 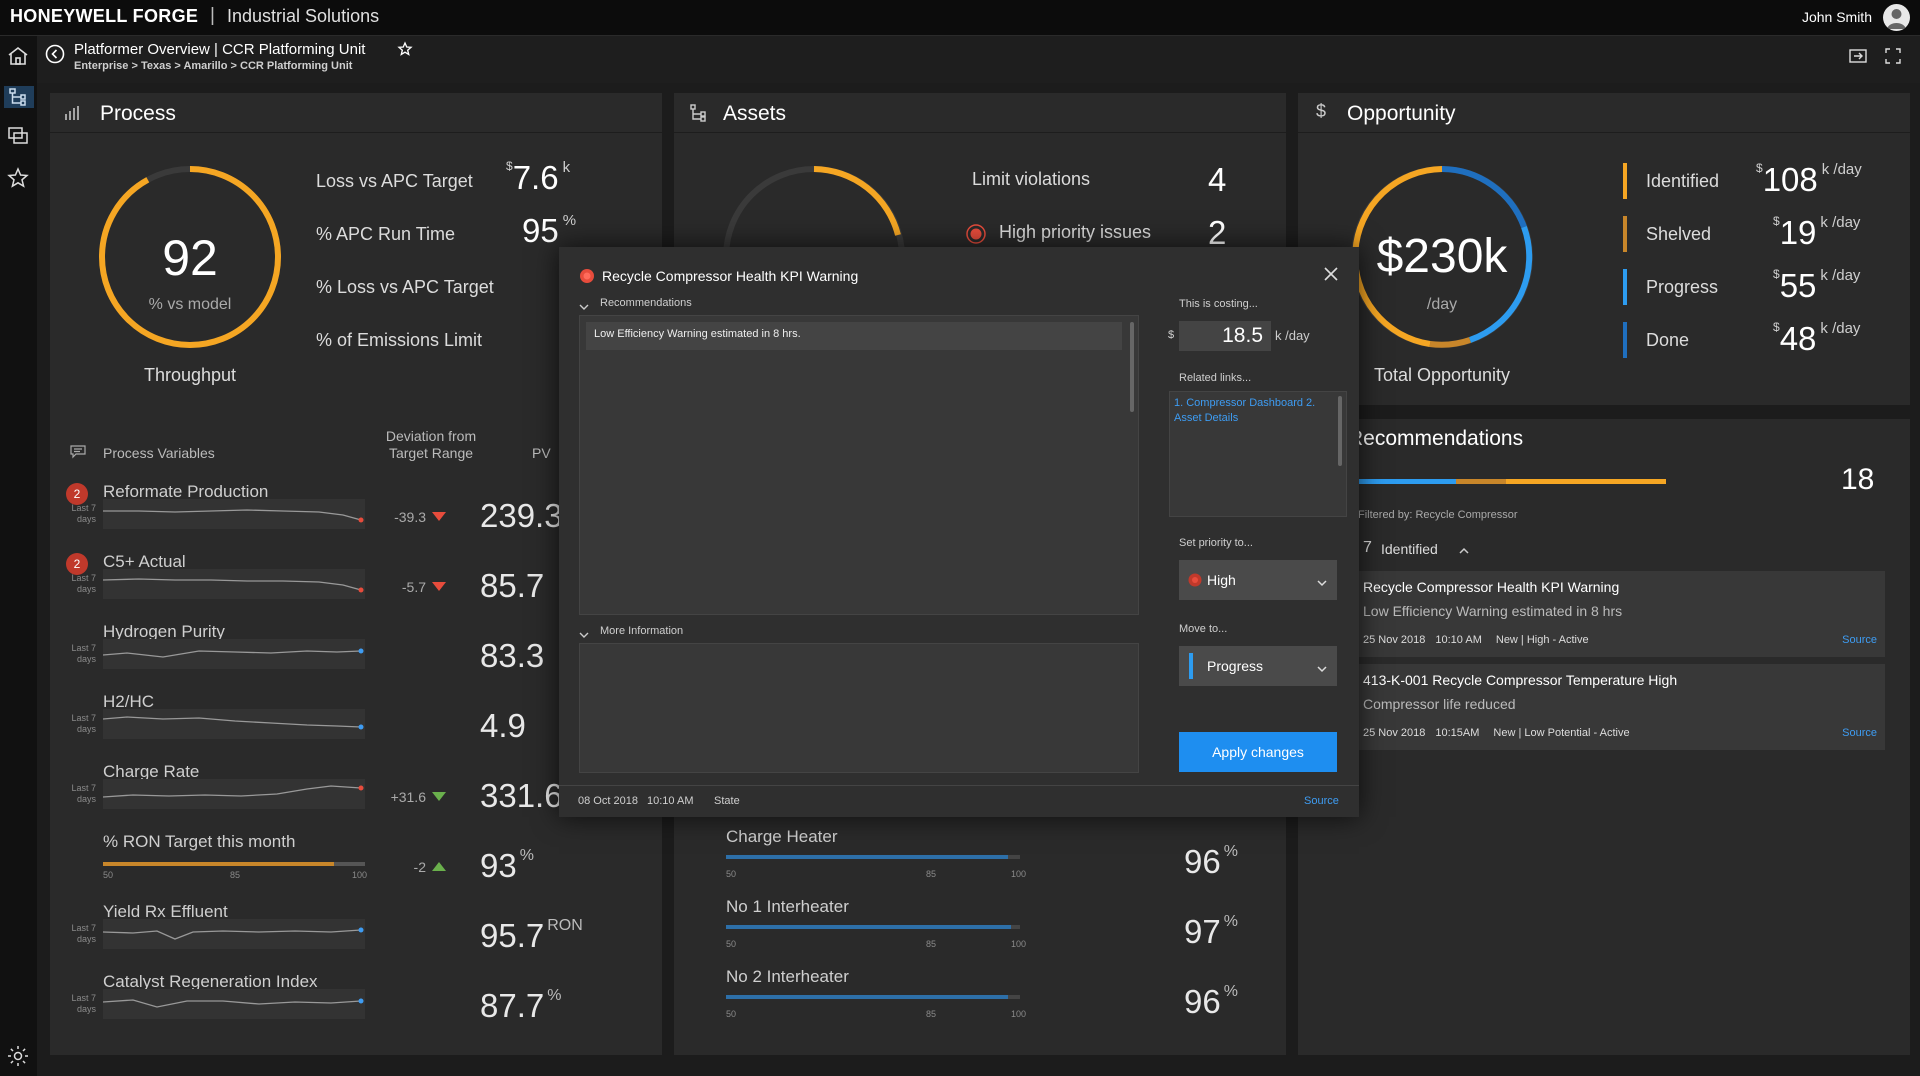 What do you see at coordinates (727, 801) in the screenshot?
I see `footer-state: State` at bounding box center [727, 801].